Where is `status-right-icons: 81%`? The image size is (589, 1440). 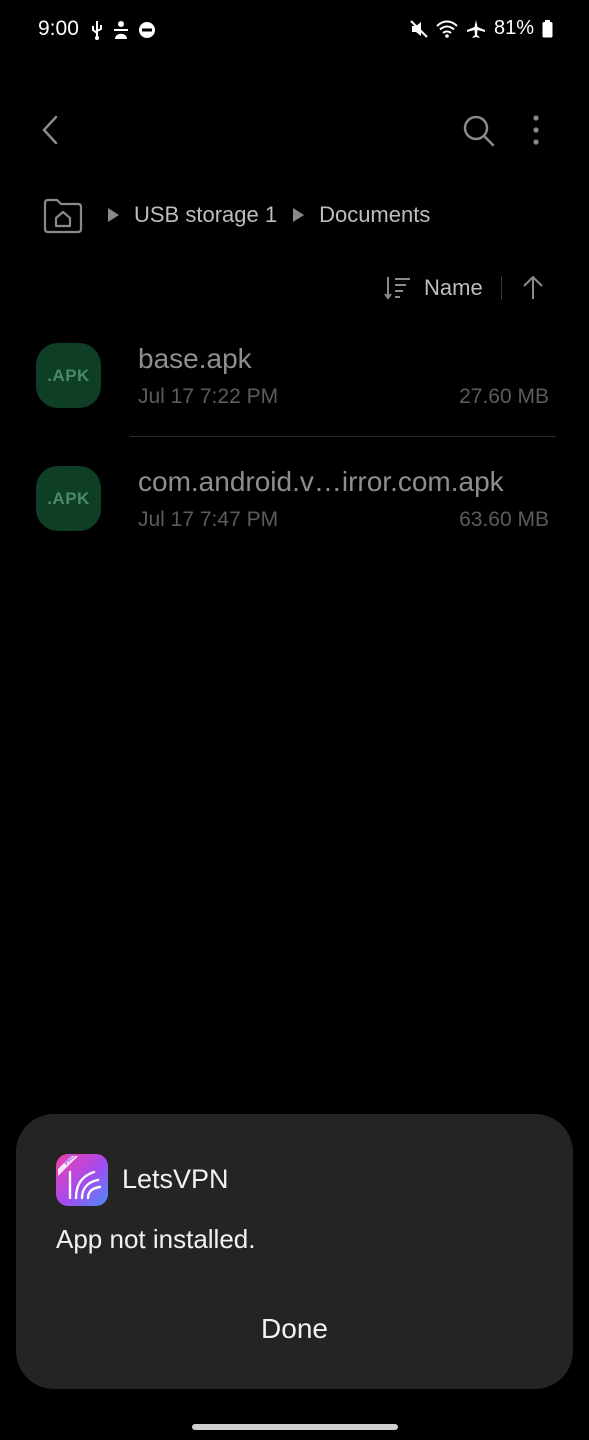 status-right-icons: 81% is located at coordinates (481, 28).